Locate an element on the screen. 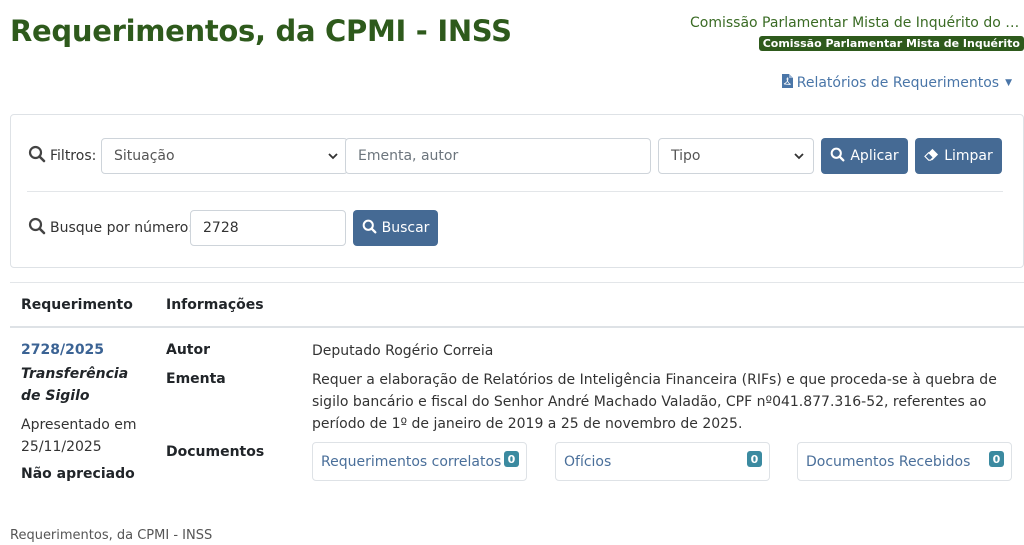 The height and width of the screenshot is (545, 1024). ementa-autor-placeholder: Ementa, autor is located at coordinates (408, 156).